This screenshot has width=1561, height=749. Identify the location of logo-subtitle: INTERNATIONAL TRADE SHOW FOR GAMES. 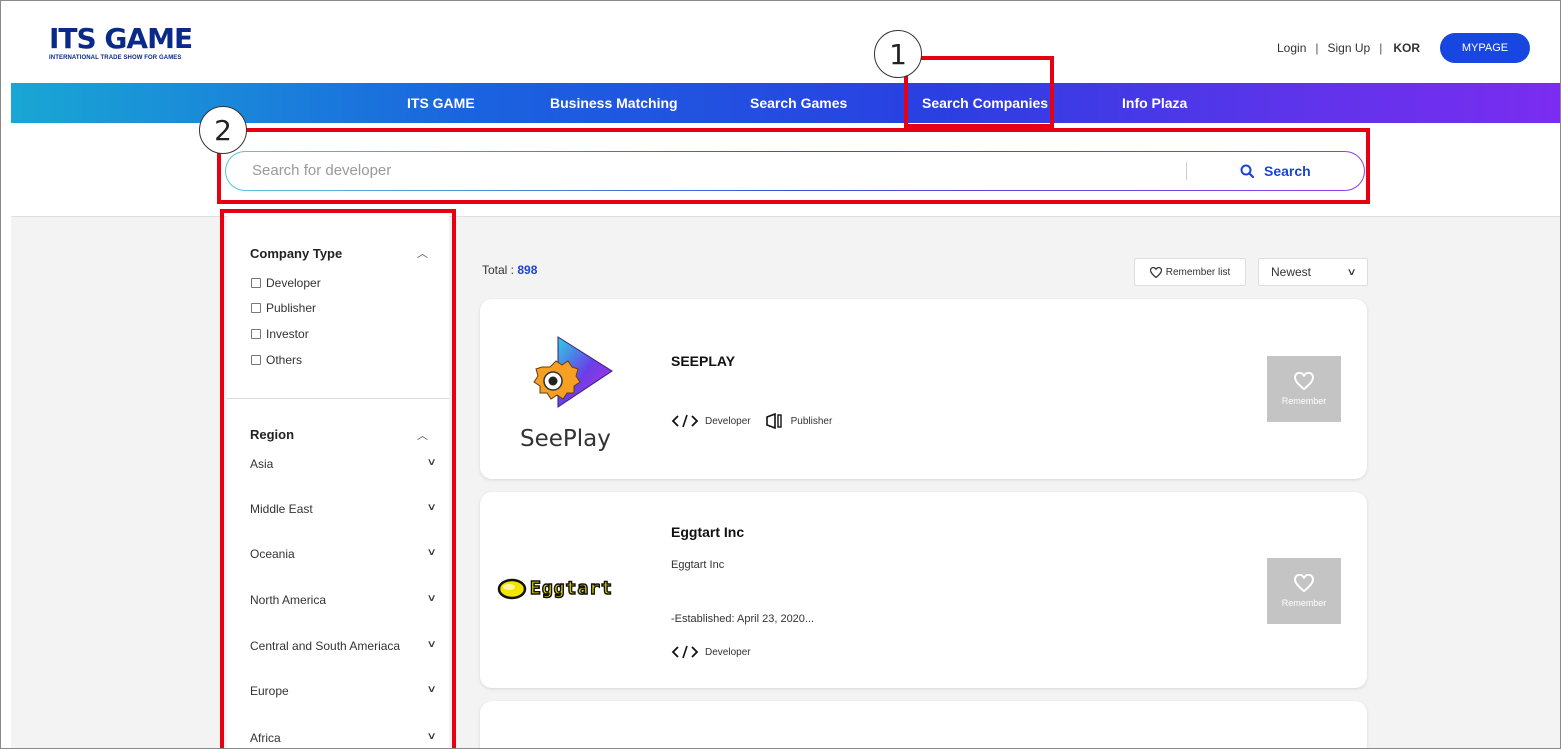
(115, 58).